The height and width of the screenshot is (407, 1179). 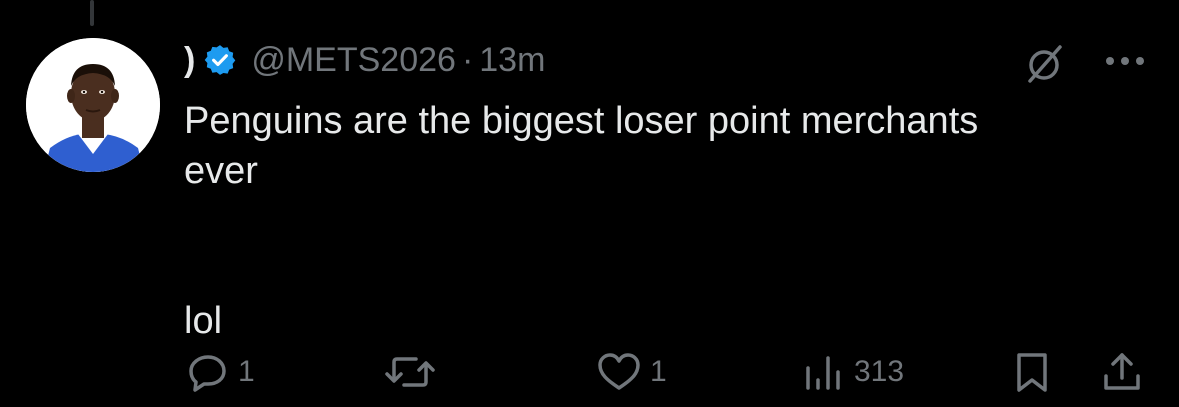 I want to click on avatar, so click(x=93, y=105).